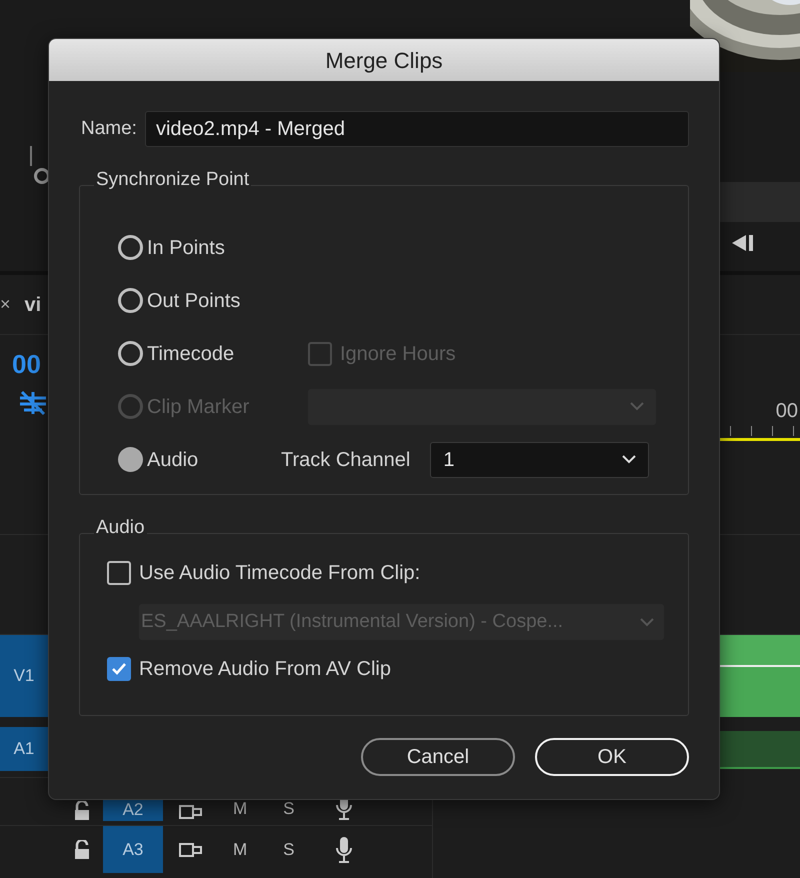  I want to click on dialog-title: Merge Clips, so click(384, 60).